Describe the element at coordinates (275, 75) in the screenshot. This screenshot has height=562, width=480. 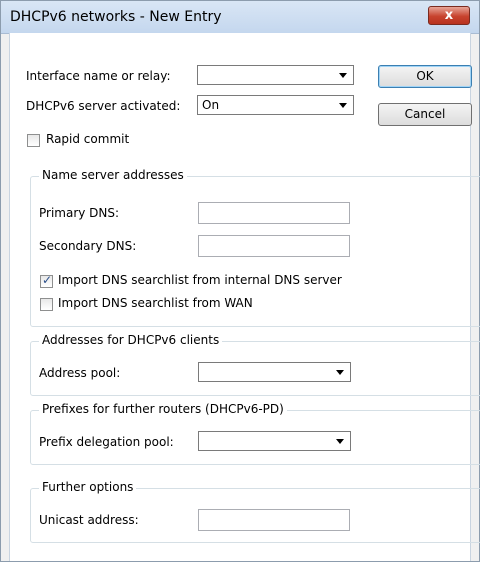
I see `interface-combo` at that location.